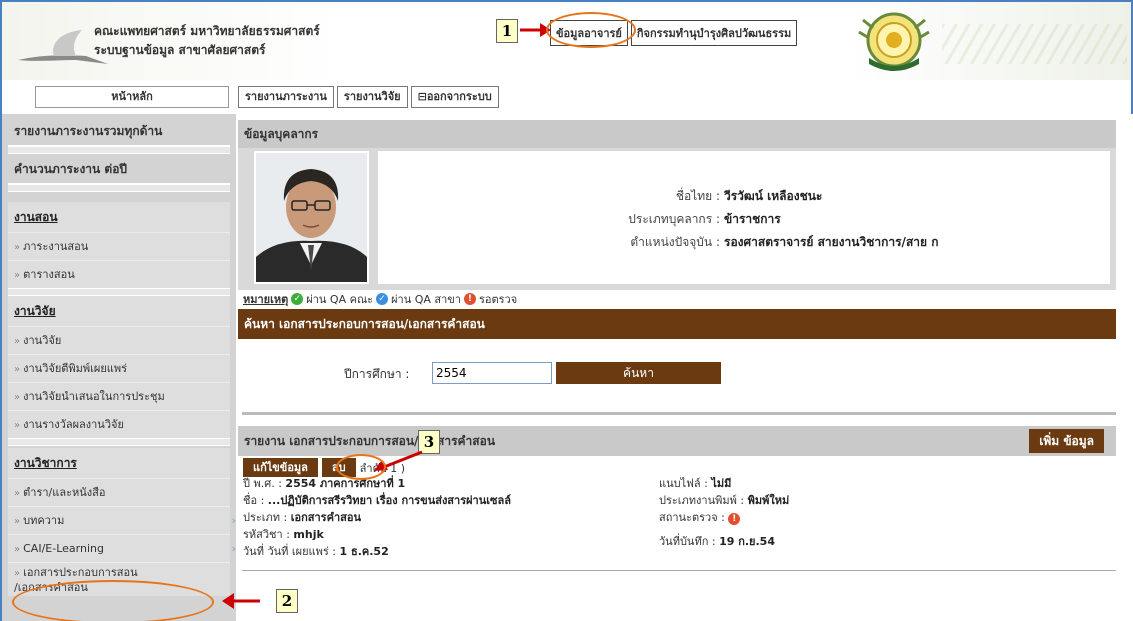 This screenshot has height=621, width=1133. Describe the element at coordinates (372, 97) in the screenshot. I see `nav-tab-research-report: รายงานวิจัย` at that location.